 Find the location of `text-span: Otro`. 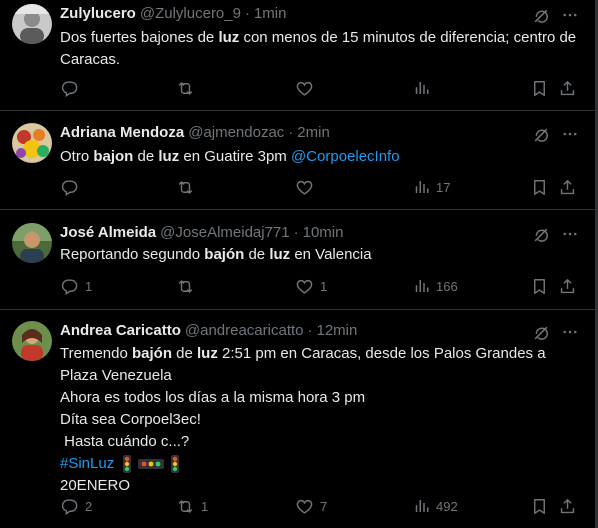

text-span: Otro is located at coordinates (77, 156).